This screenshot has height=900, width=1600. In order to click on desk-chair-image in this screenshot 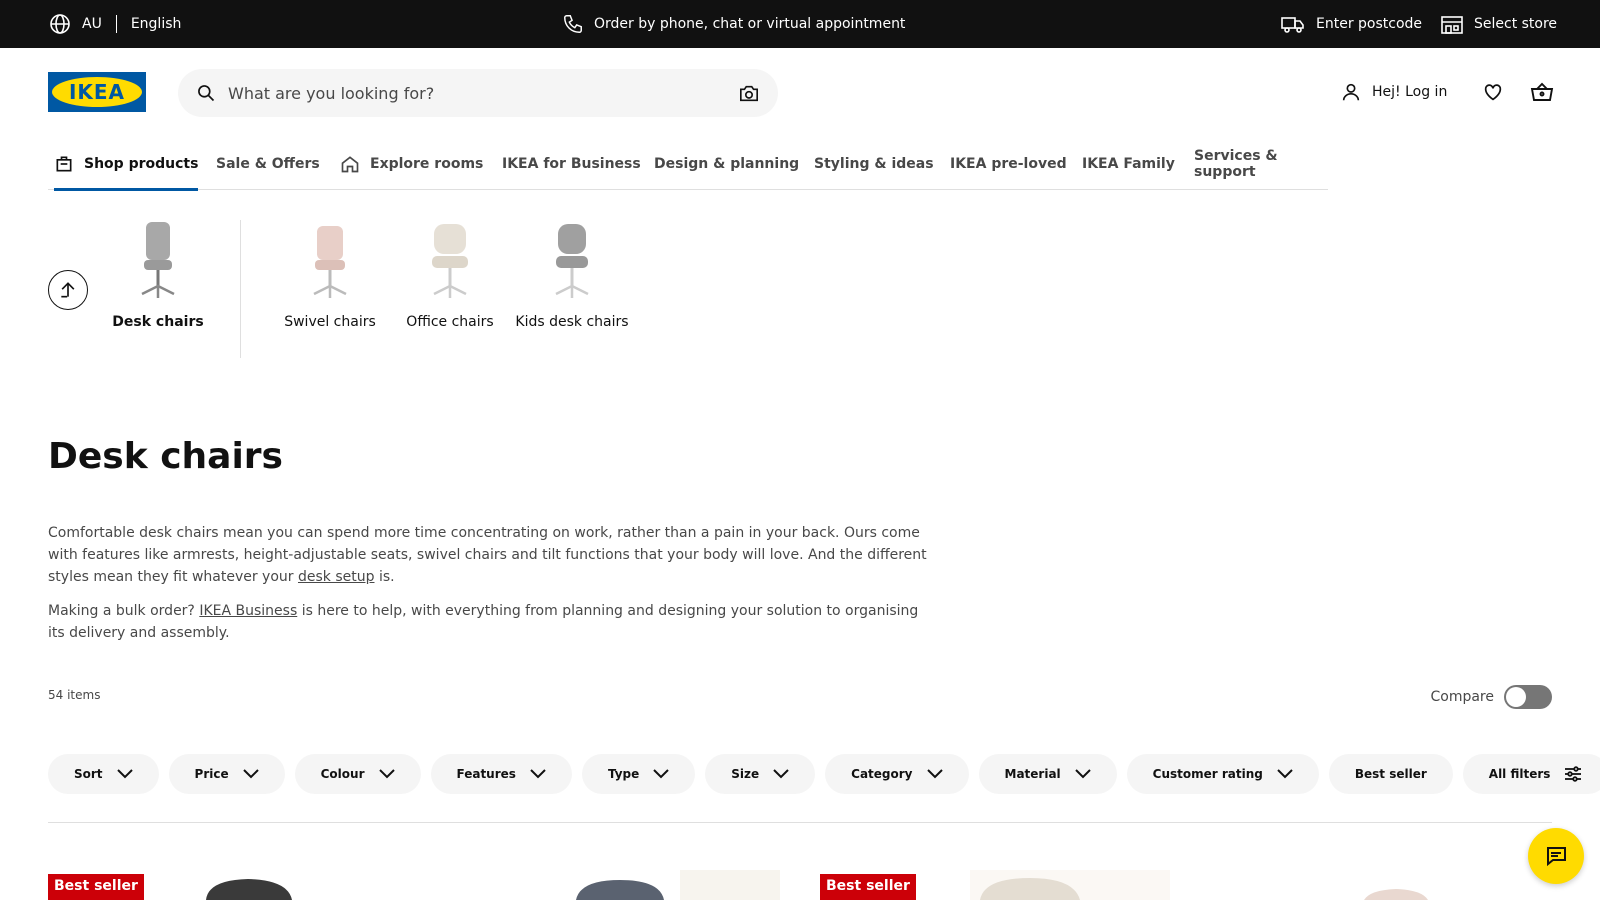, I will do `click(158, 260)`.